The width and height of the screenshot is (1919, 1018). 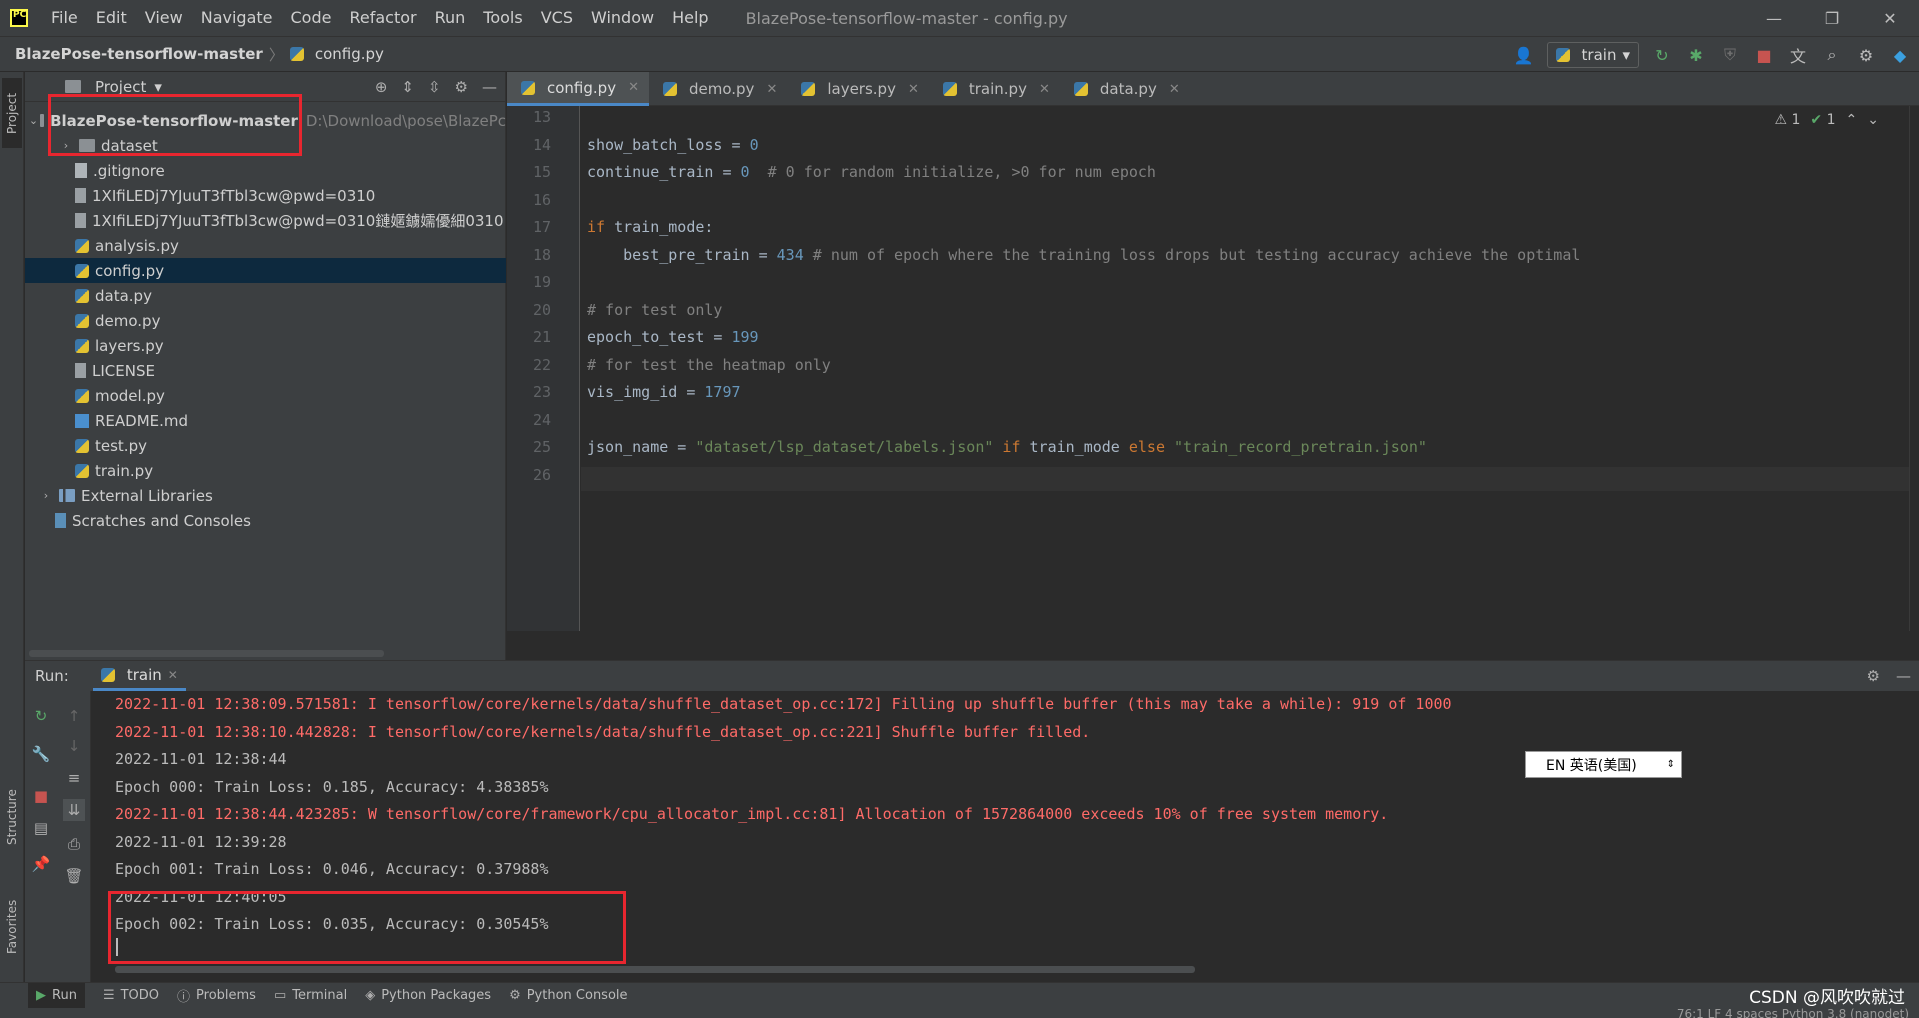 I want to click on restore-button: ❐, so click(x=1832, y=18).